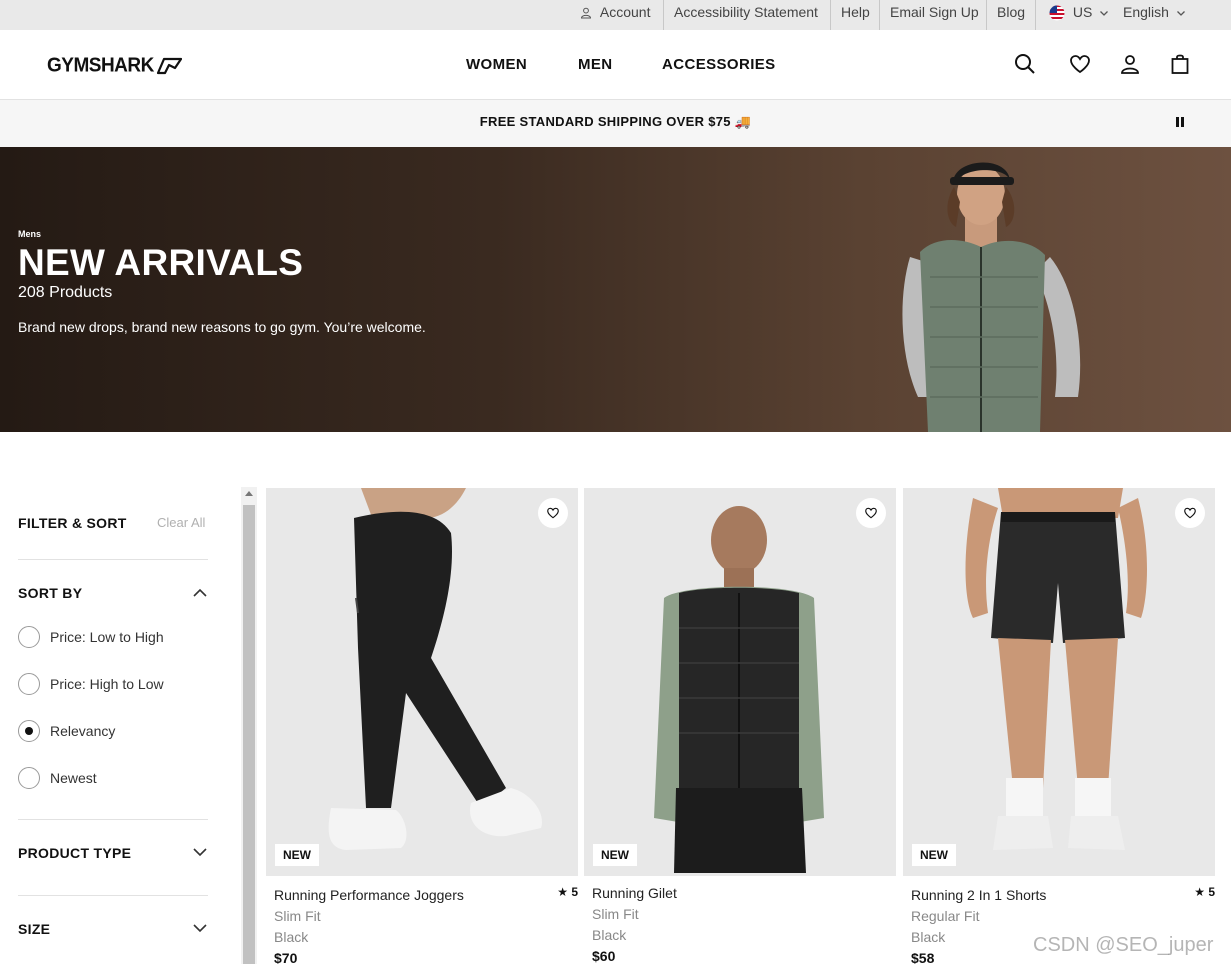  What do you see at coordinates (74, 853) in the screenshot?
I see `product-type-heading: PRODUCT TYPE` at bounding box center [74, 853].